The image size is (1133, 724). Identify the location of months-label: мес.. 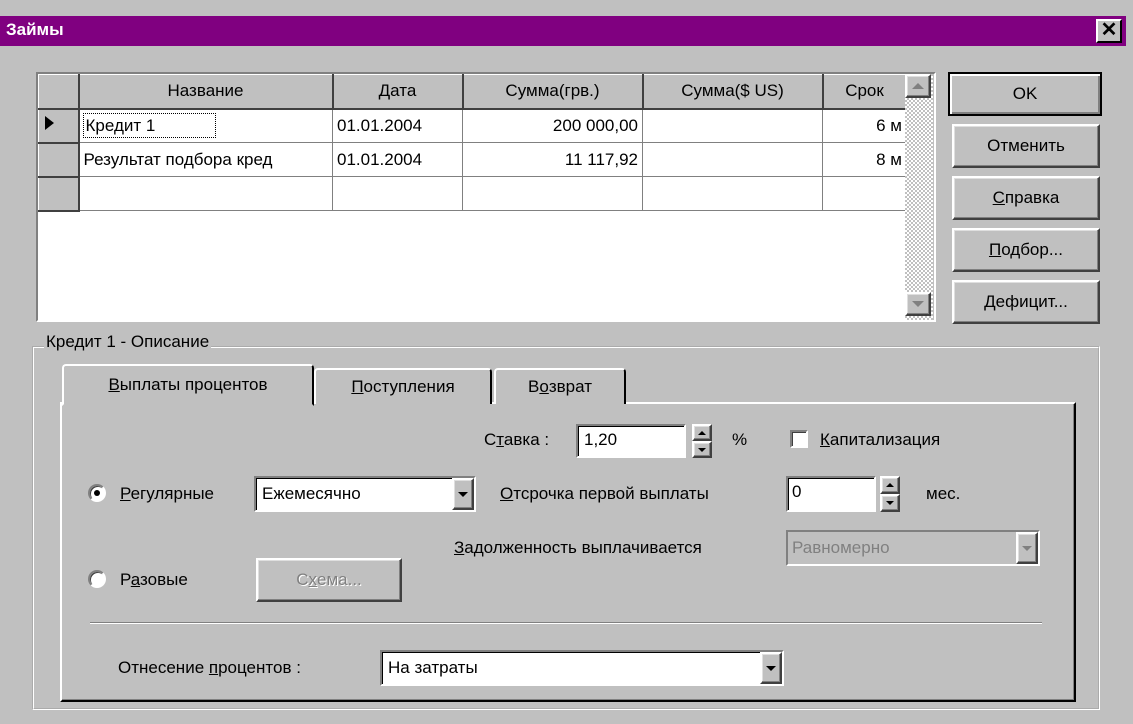
(943, 493).